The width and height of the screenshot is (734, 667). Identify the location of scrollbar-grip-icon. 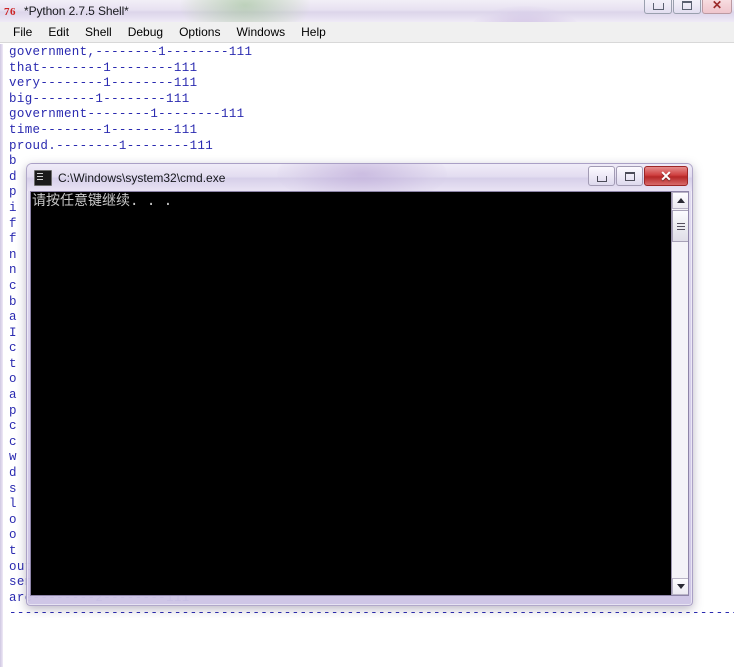
(680, 223).